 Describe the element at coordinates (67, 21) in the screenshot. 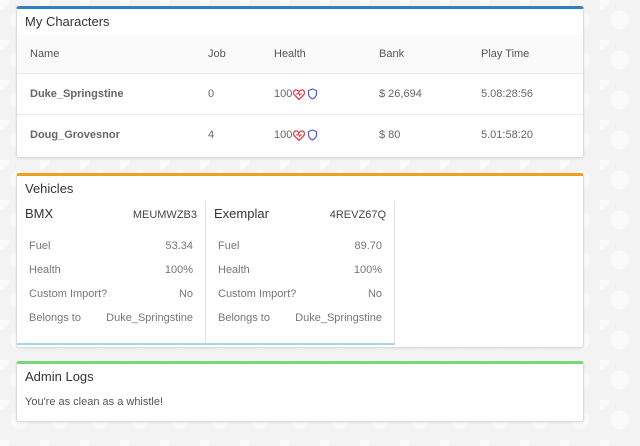

I see `characters-title: My Characters` at that location.